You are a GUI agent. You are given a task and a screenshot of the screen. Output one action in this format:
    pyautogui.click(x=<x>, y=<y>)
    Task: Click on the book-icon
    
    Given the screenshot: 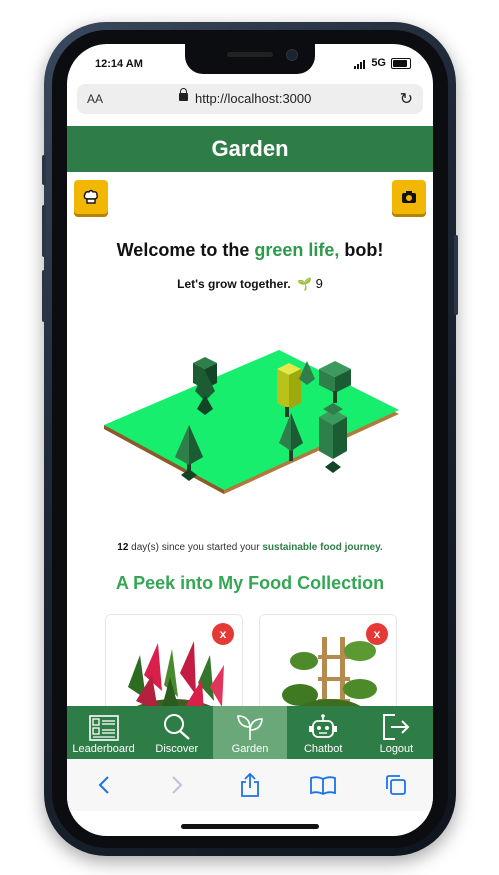 What is the action you would take?
    pyautogui.click(x=323, y=785)
    